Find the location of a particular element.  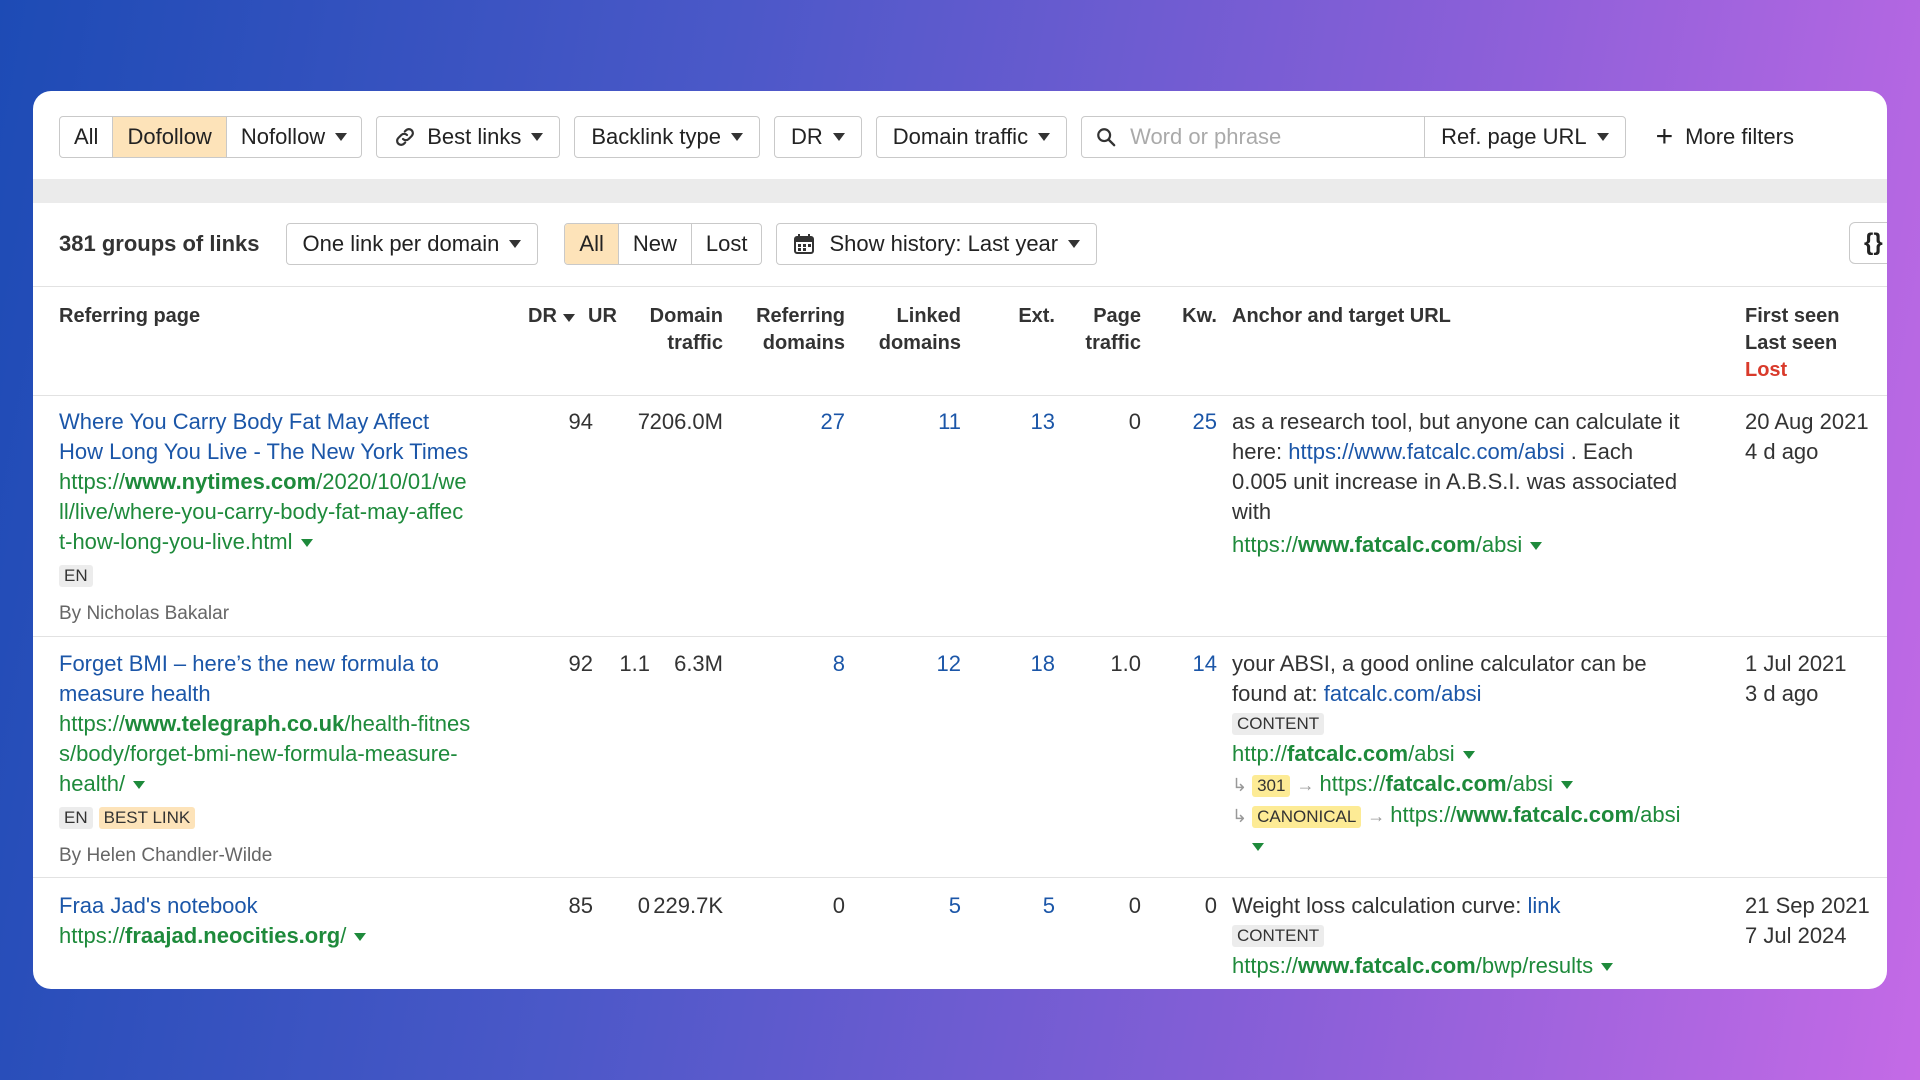

col-ref-domains-l2: domains is located at coordinates (803, 343).